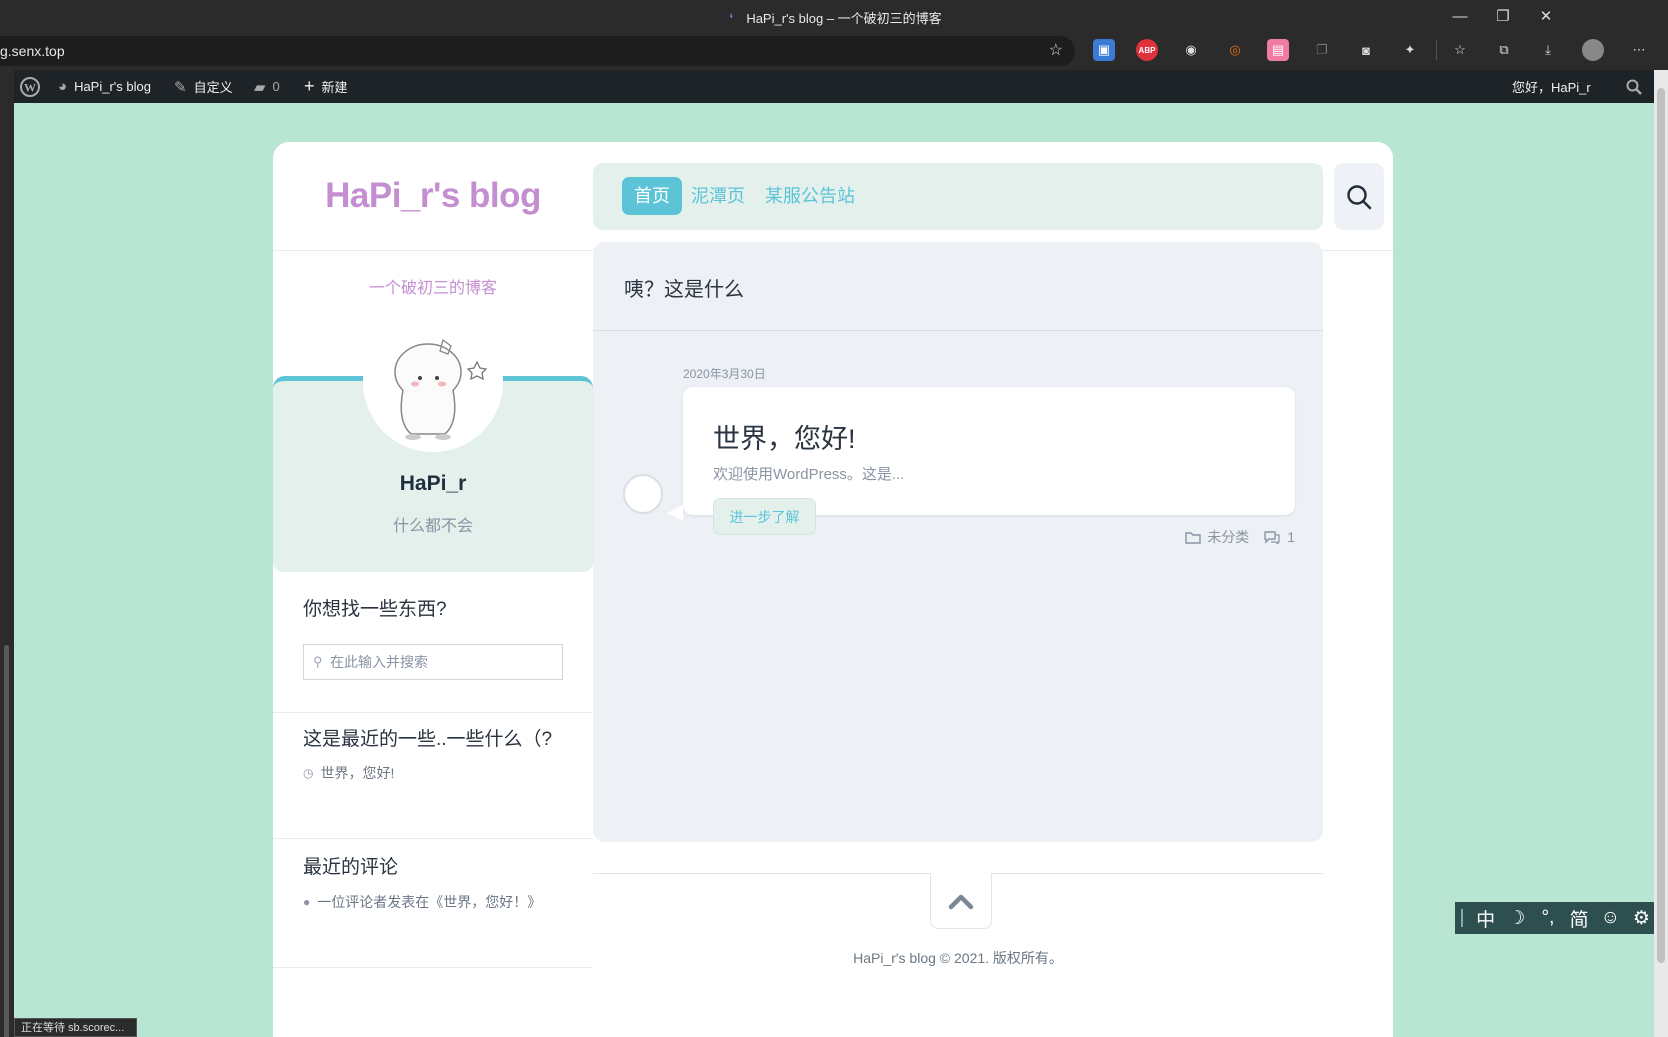 This screenshot has height=1037, width=1668. What do you see at coordinates (1147, 50) in the screenshot?
I see `adblock-icon: ABP` at bounding box center [1147, 50].